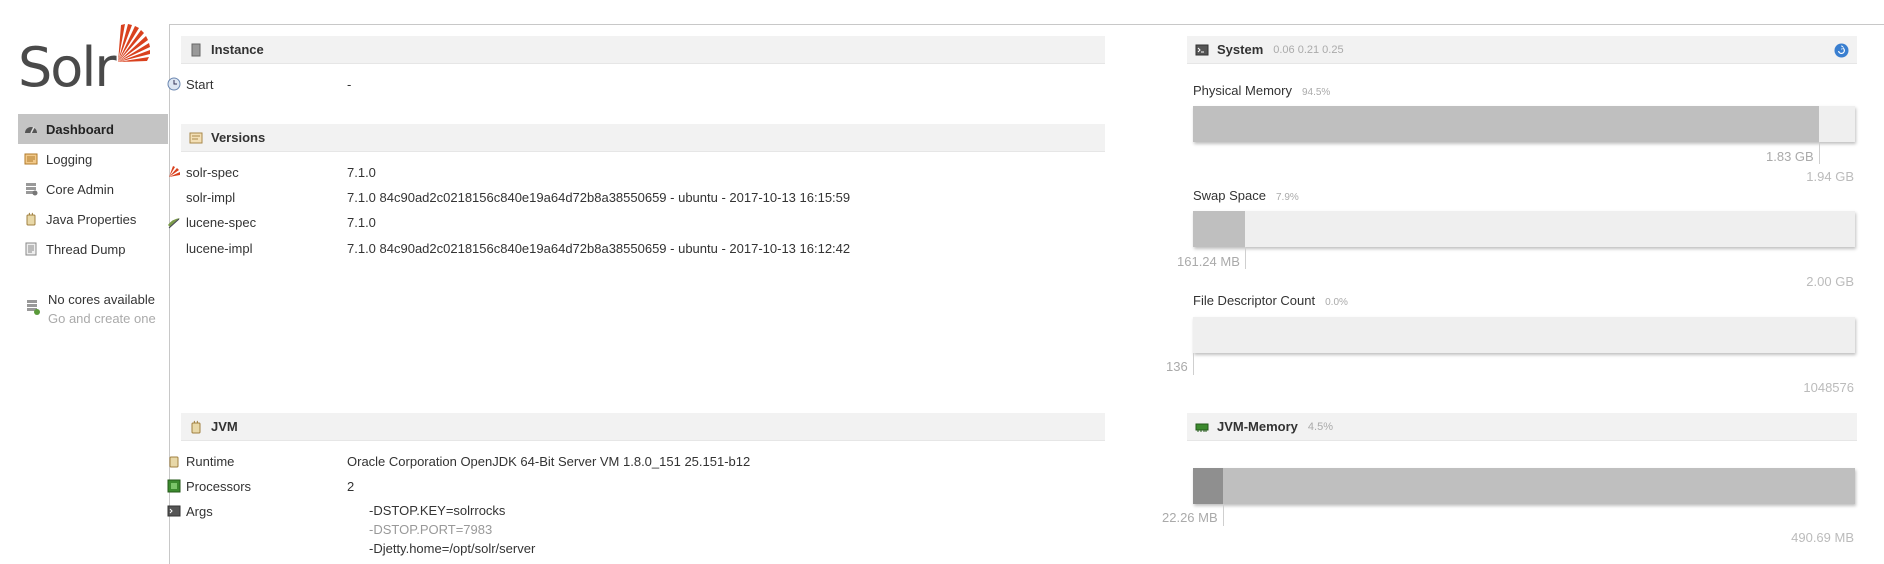 The image size is (1884, 564). I want to click on jvm-args-row: Args, so click(257, 511).